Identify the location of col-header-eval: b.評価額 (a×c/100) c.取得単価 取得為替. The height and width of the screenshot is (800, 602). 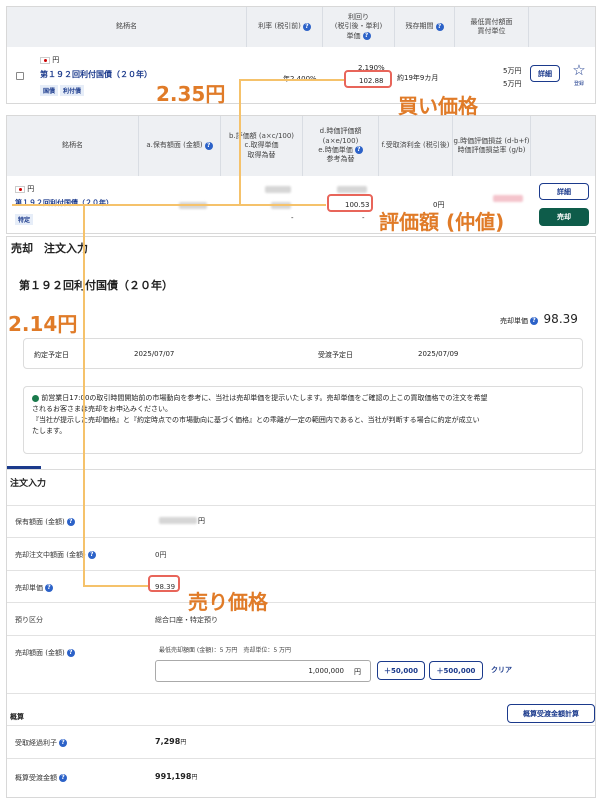
(262, 146).